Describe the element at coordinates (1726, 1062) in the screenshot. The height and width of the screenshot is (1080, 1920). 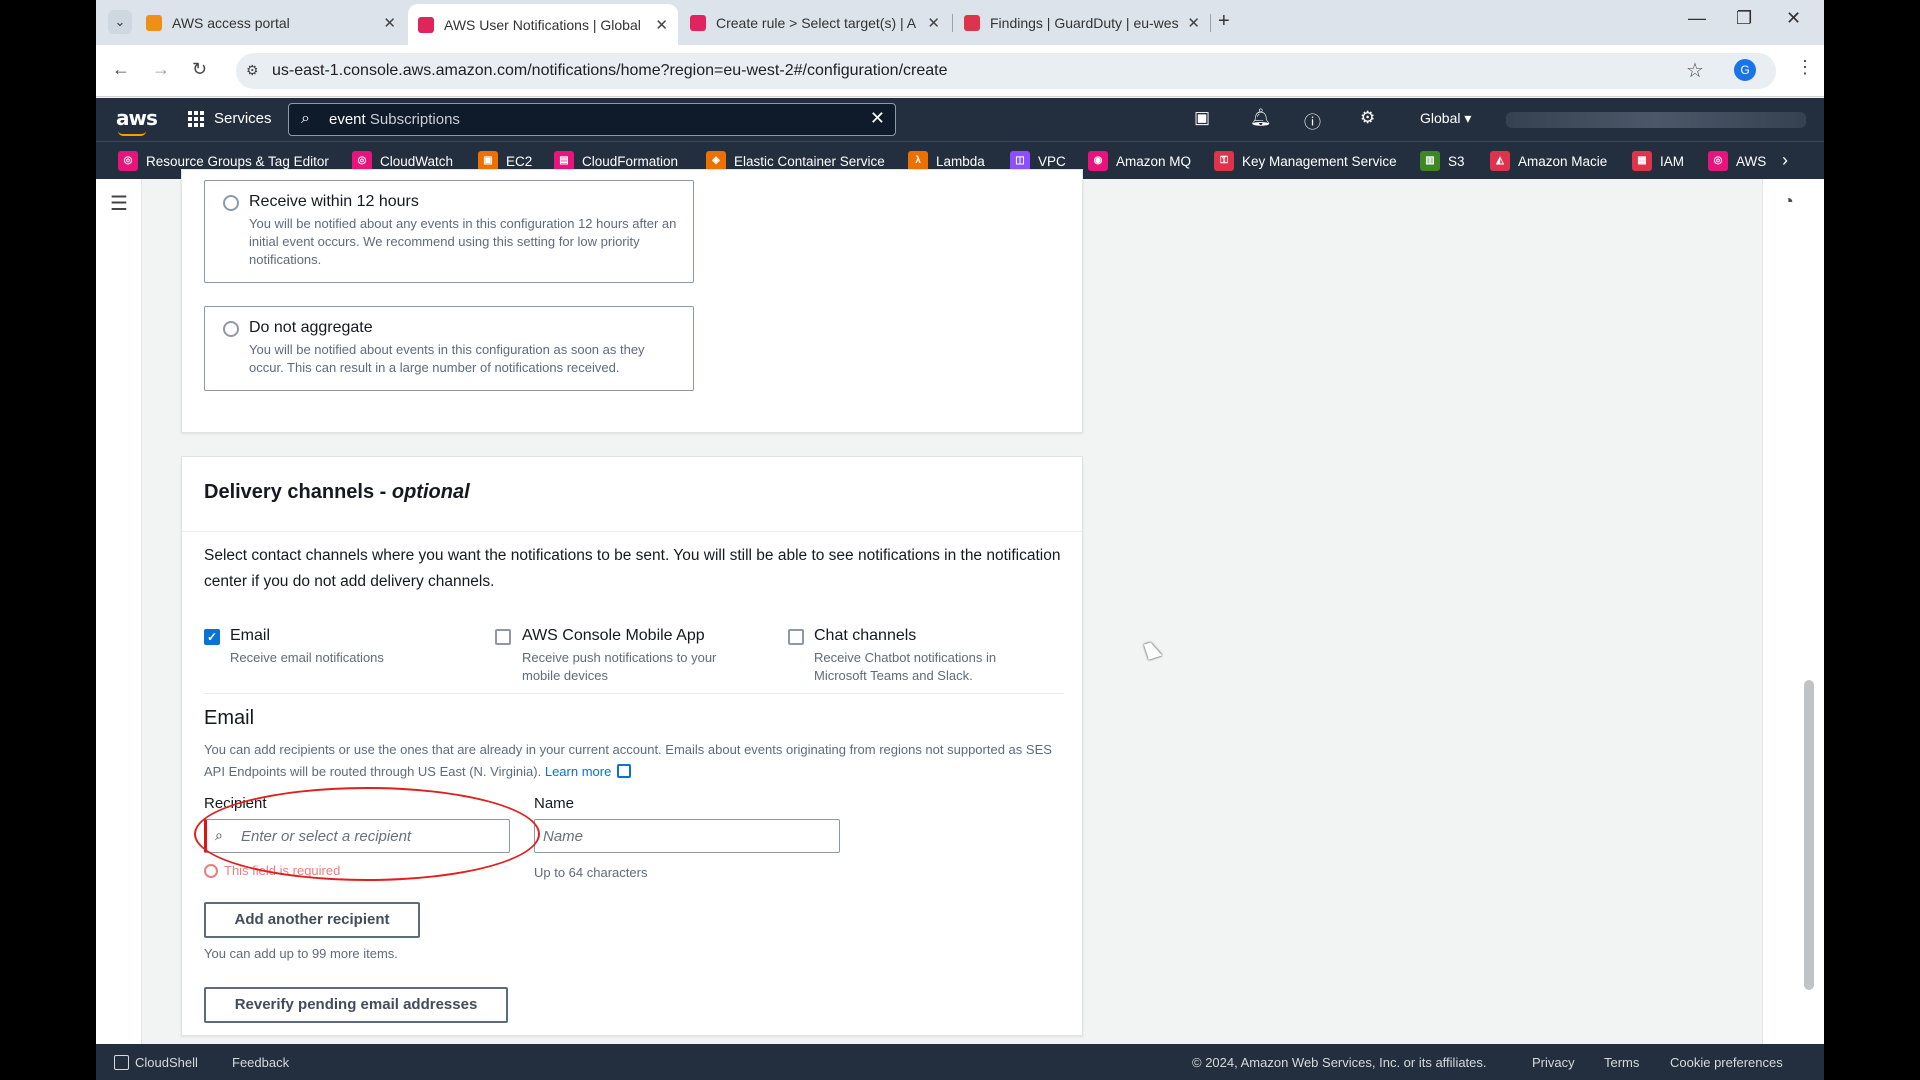
I see `cookie-preferences-link: Cookie preferences` at that location.